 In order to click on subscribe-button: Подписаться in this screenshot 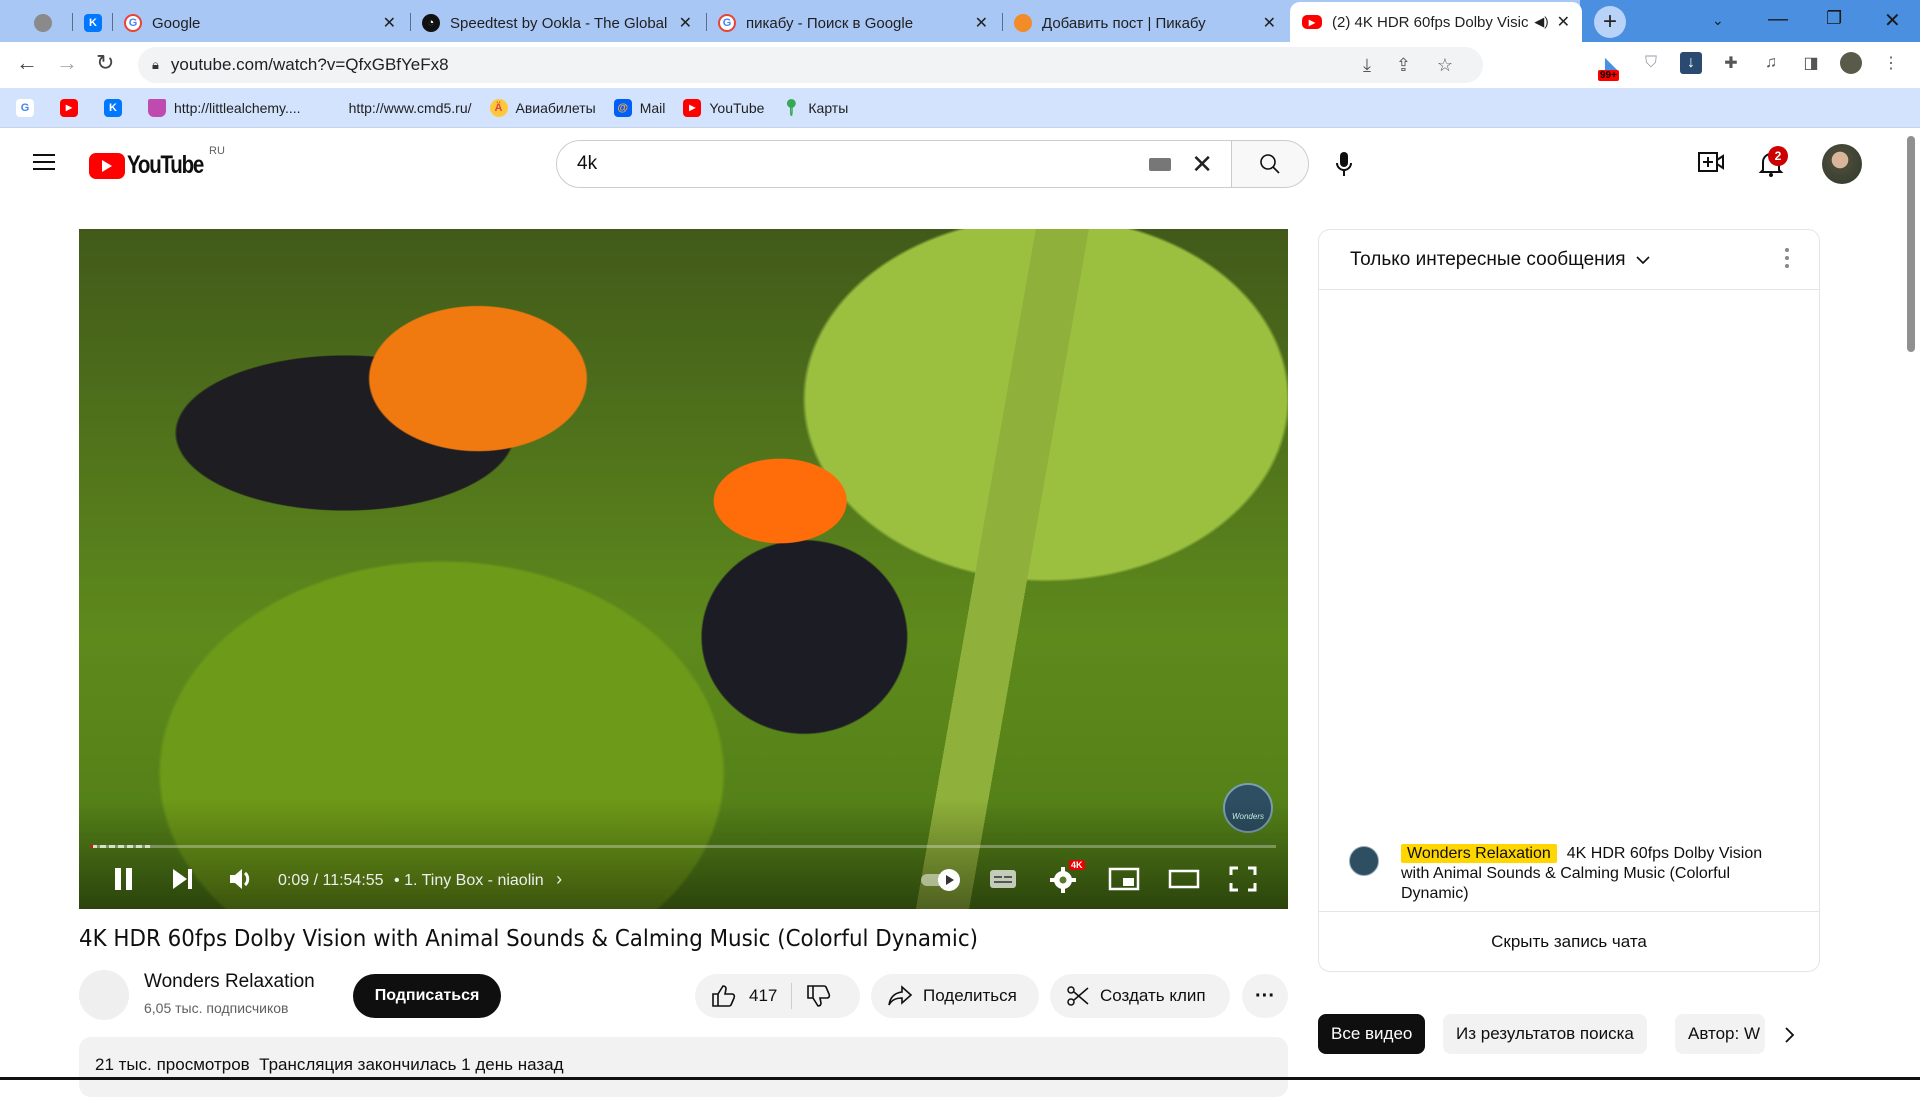, I will do `click(427, 996)`.